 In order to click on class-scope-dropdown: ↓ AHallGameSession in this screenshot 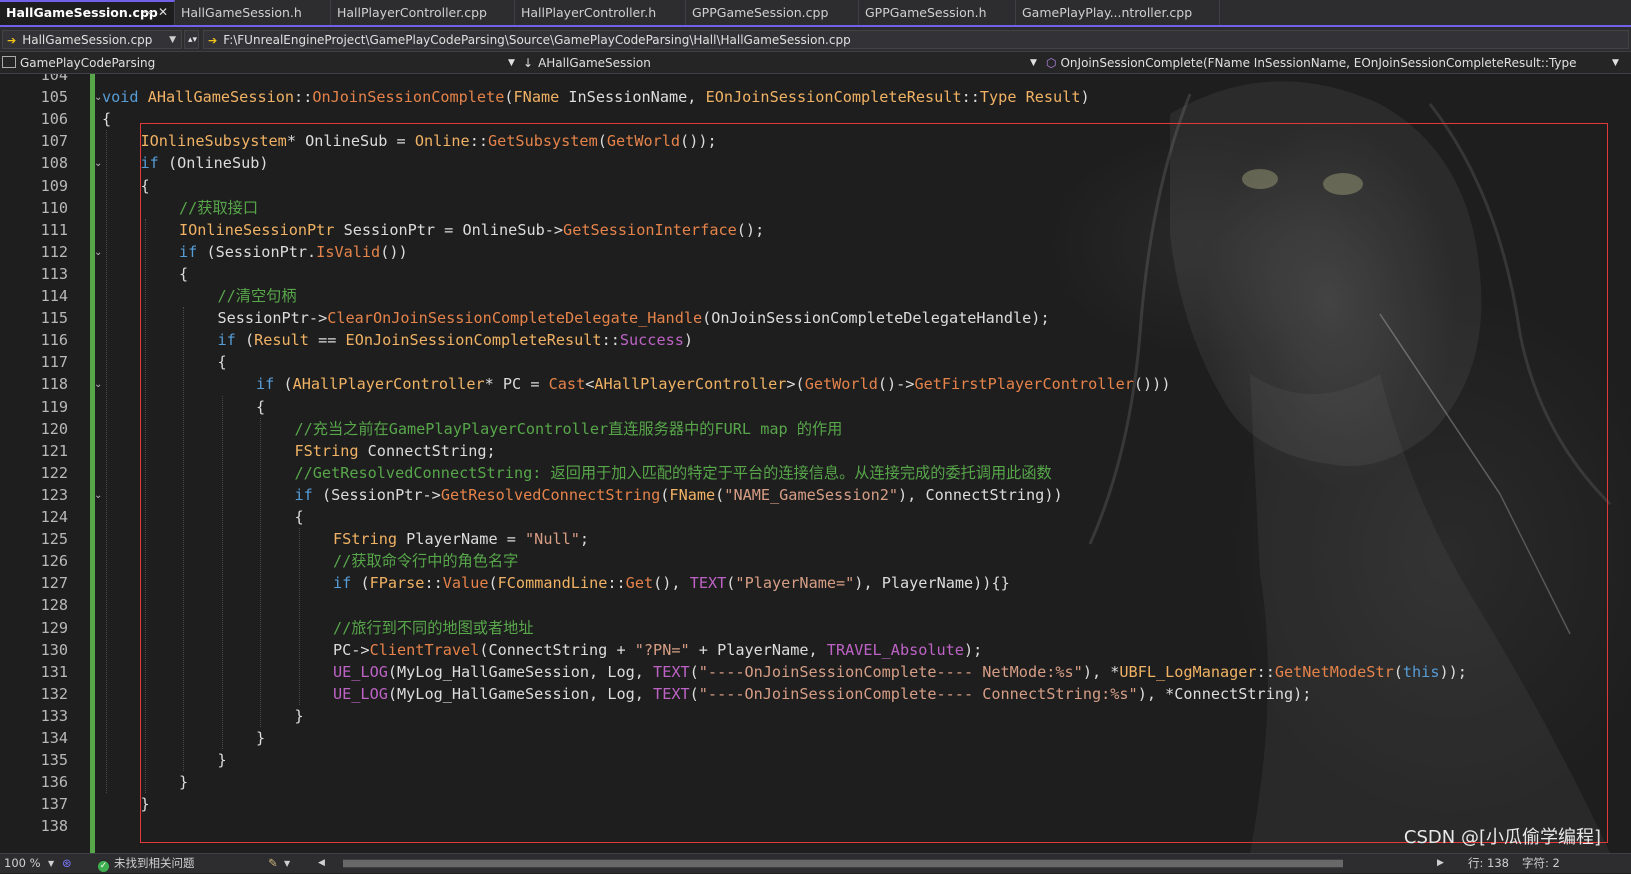, I will do `click(780, 63)`.